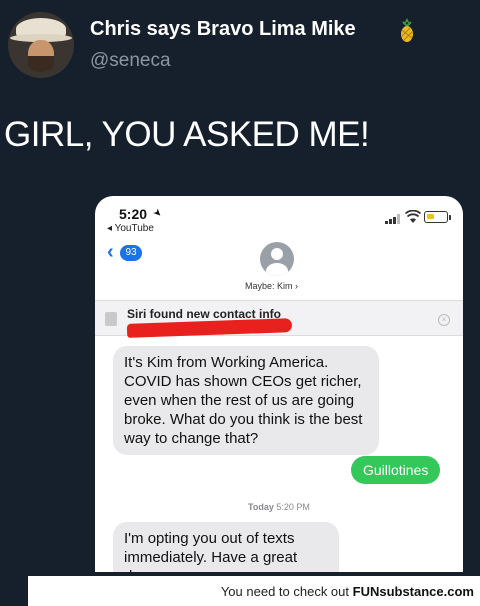 This screenshot has height=606, width=480. What do you see at coordinates (130, 228) in the screenshot?
I see `back-to-app-link: ◂ YouTube` at bounding box center [130, 228].